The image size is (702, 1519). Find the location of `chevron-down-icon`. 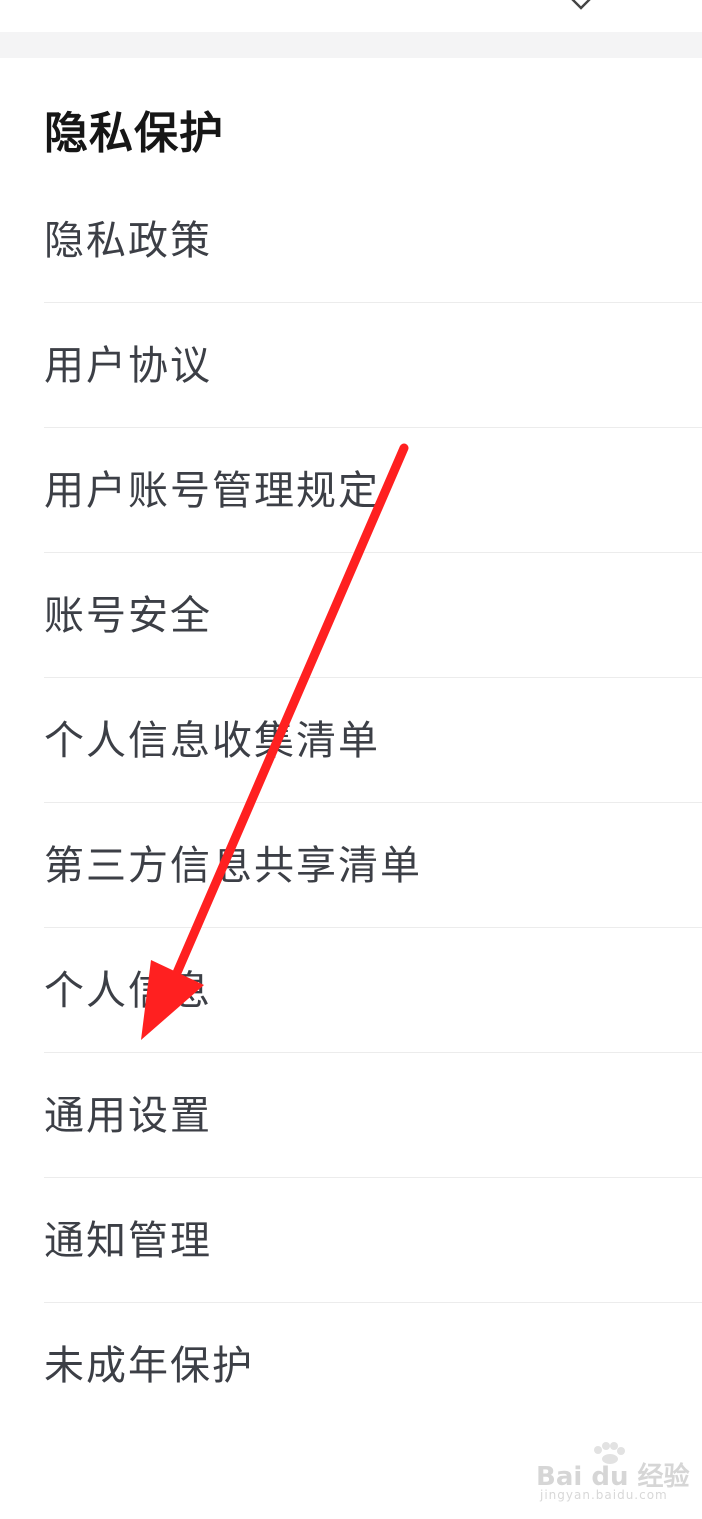

chevron-down-icon is located at coordinates (581, 5).